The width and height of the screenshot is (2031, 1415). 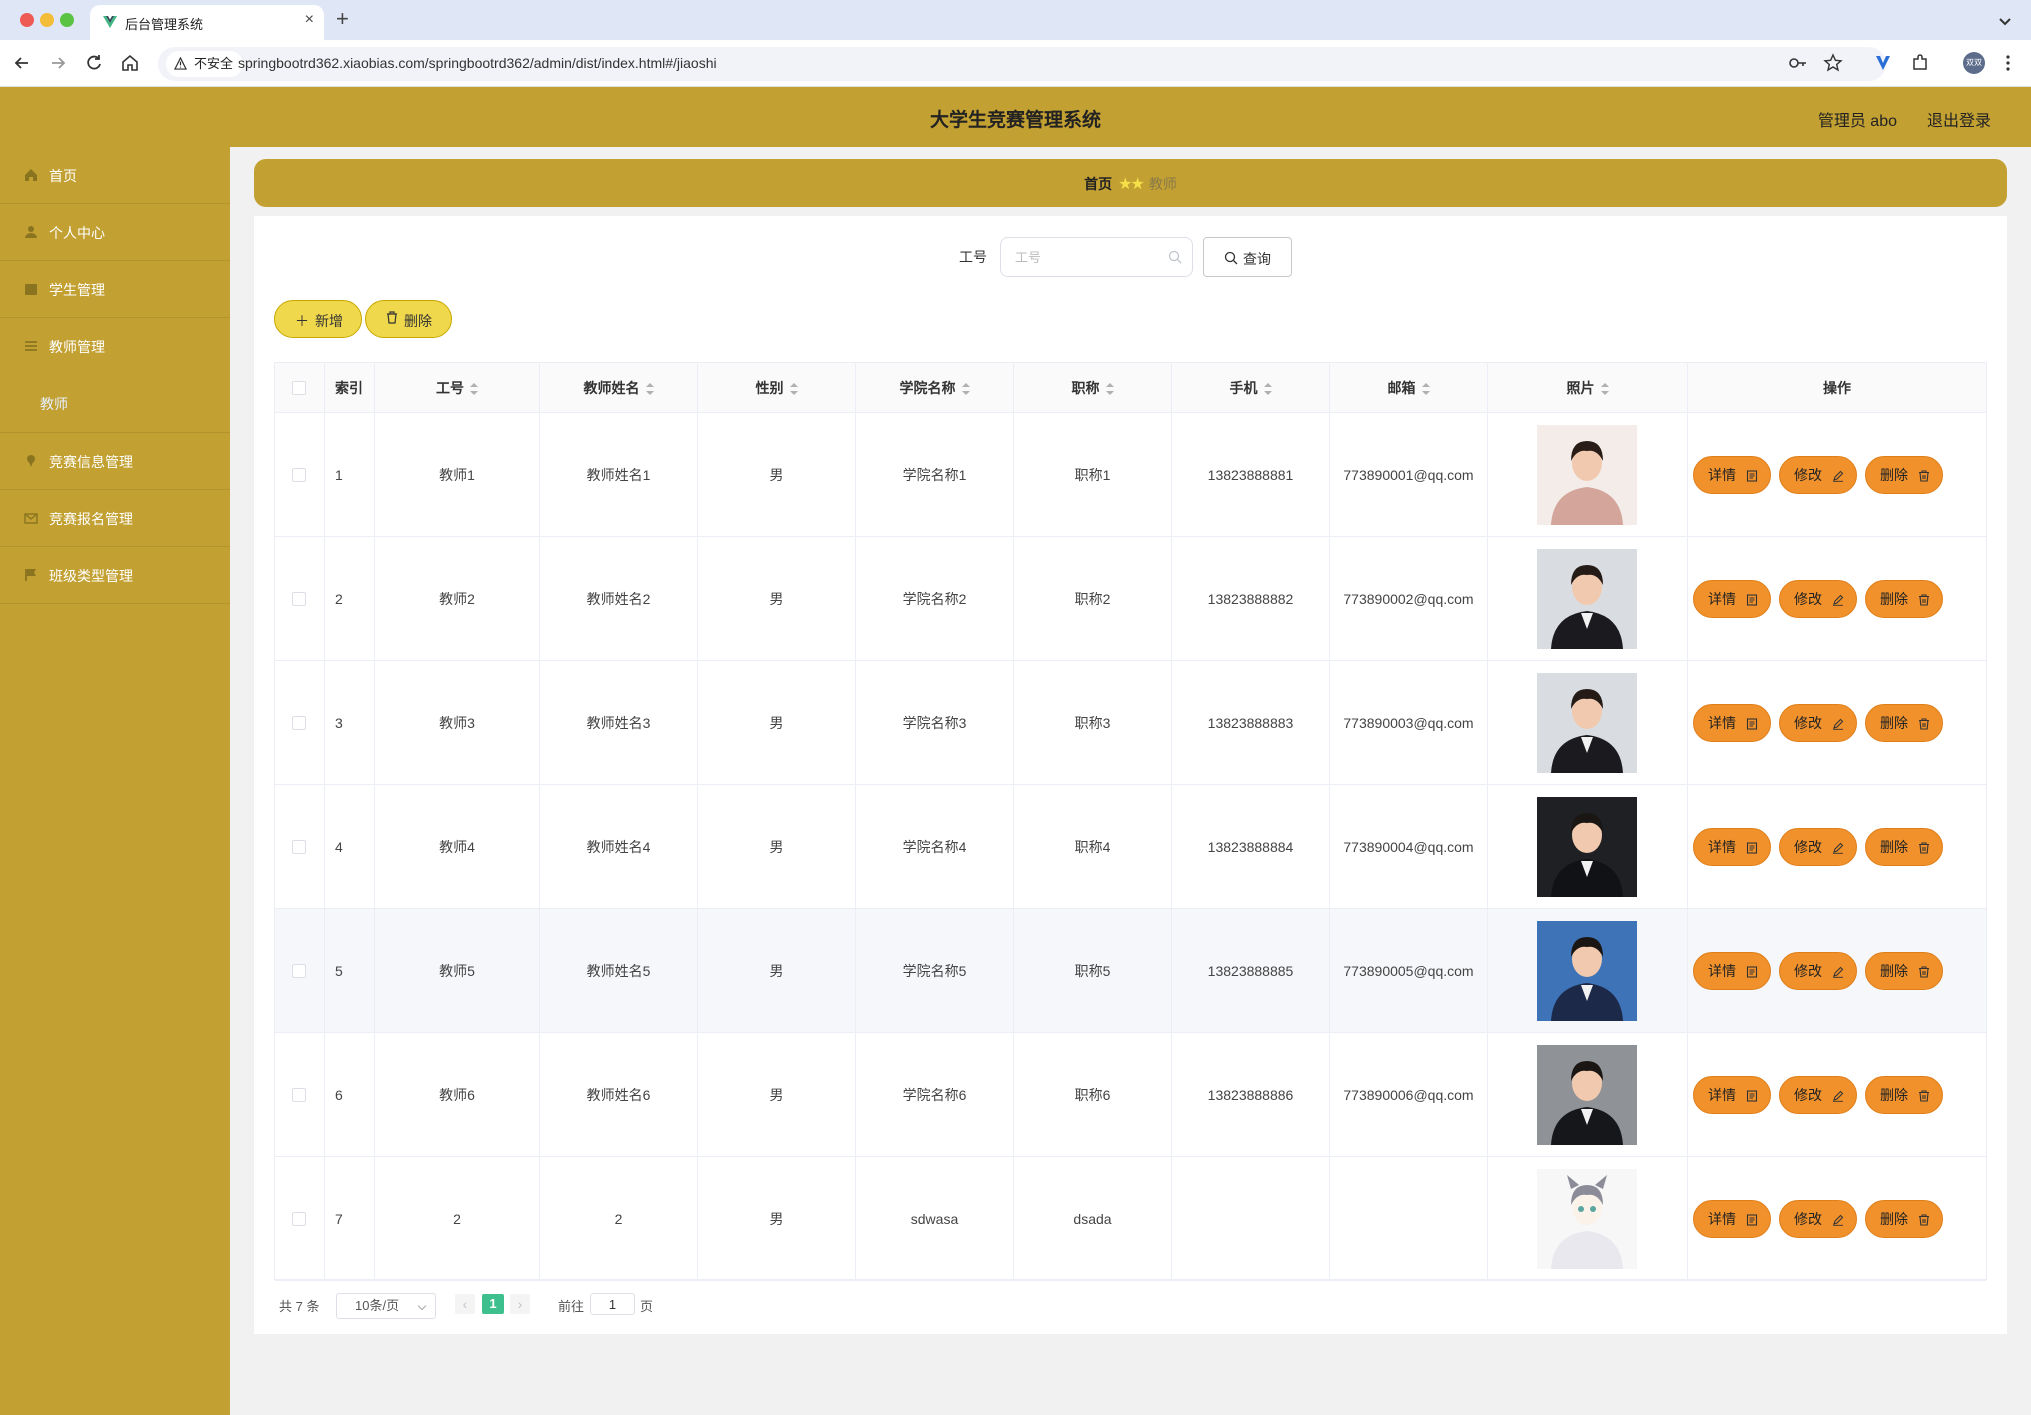 I want to click on breadcrumb-home: 首页, so click(x=1098, y=184).